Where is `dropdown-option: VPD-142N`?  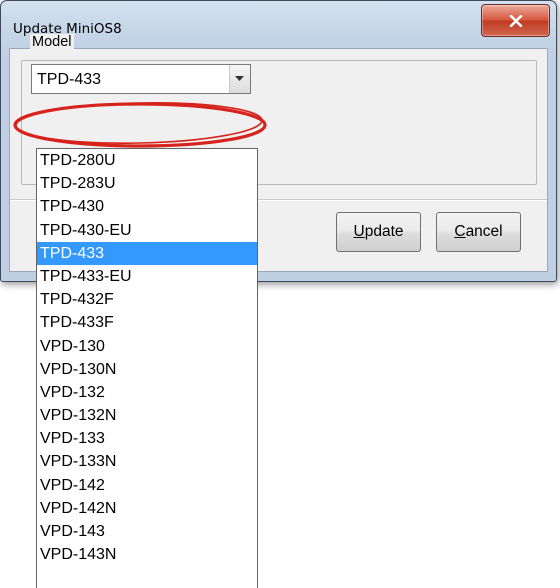
dropdown-option: VPD-142N is located at coordinates (147, 508).